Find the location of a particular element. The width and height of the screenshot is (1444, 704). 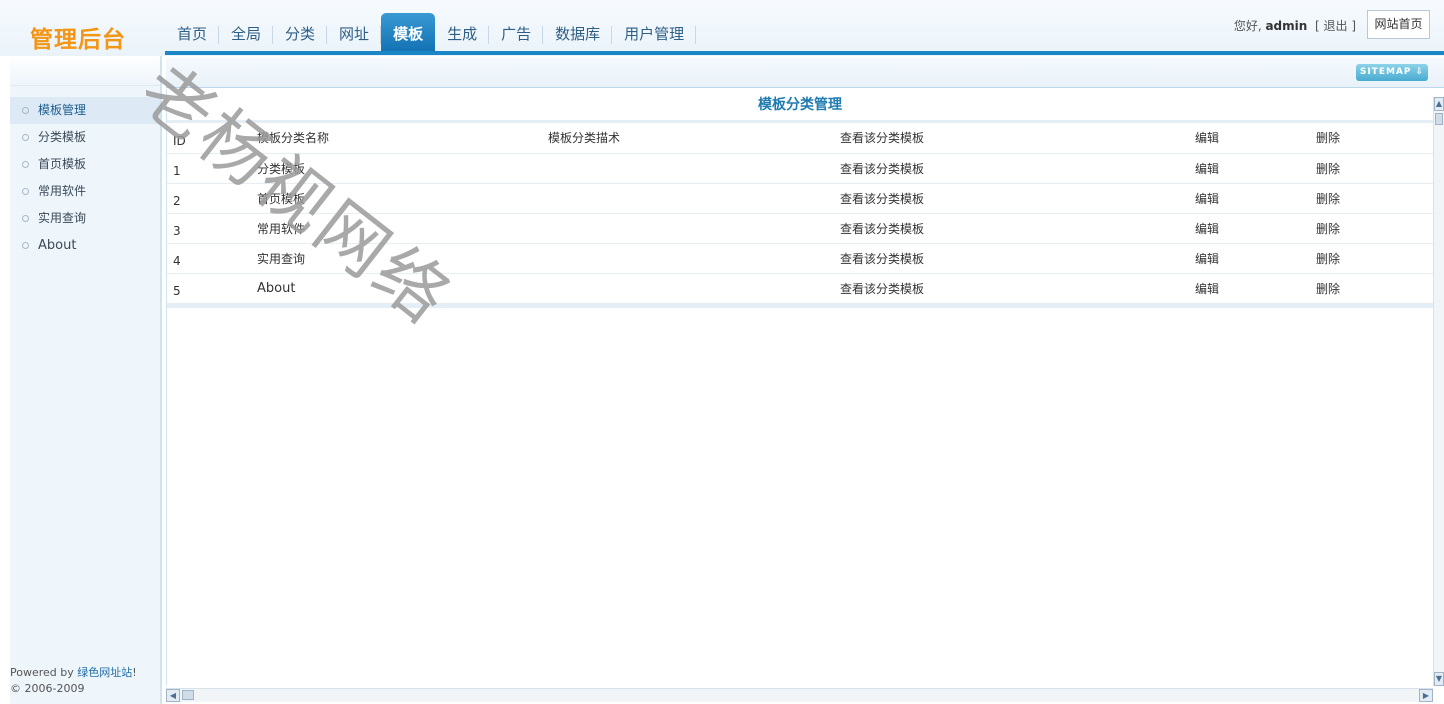

nav-tab-category: 分类 is located at coordinates (300, 32).